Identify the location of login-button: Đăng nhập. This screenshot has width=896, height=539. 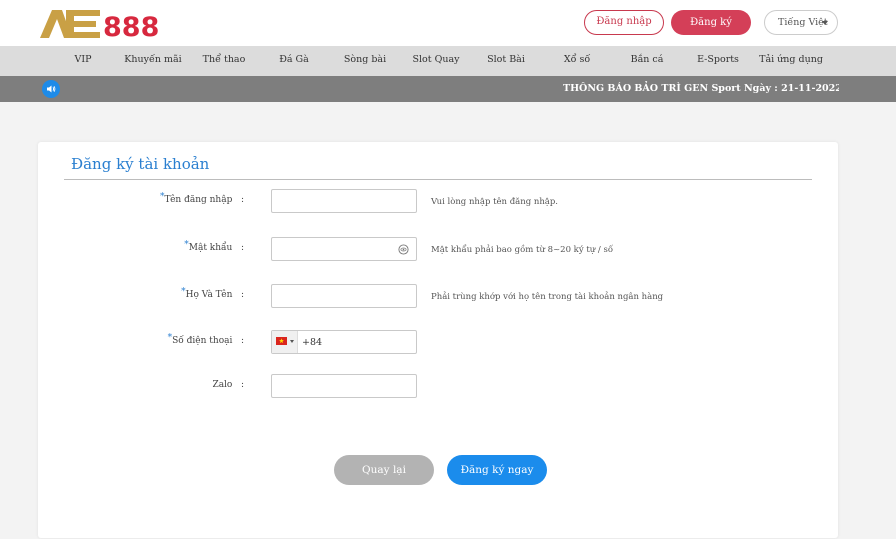
(624, 22).